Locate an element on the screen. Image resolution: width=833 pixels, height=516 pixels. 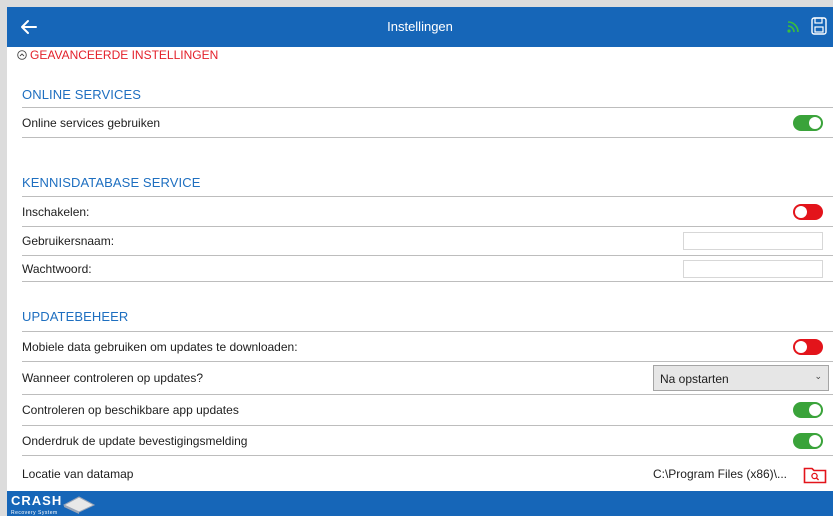
update-check-value: Na opstarten is located at coordinates (694, 379).